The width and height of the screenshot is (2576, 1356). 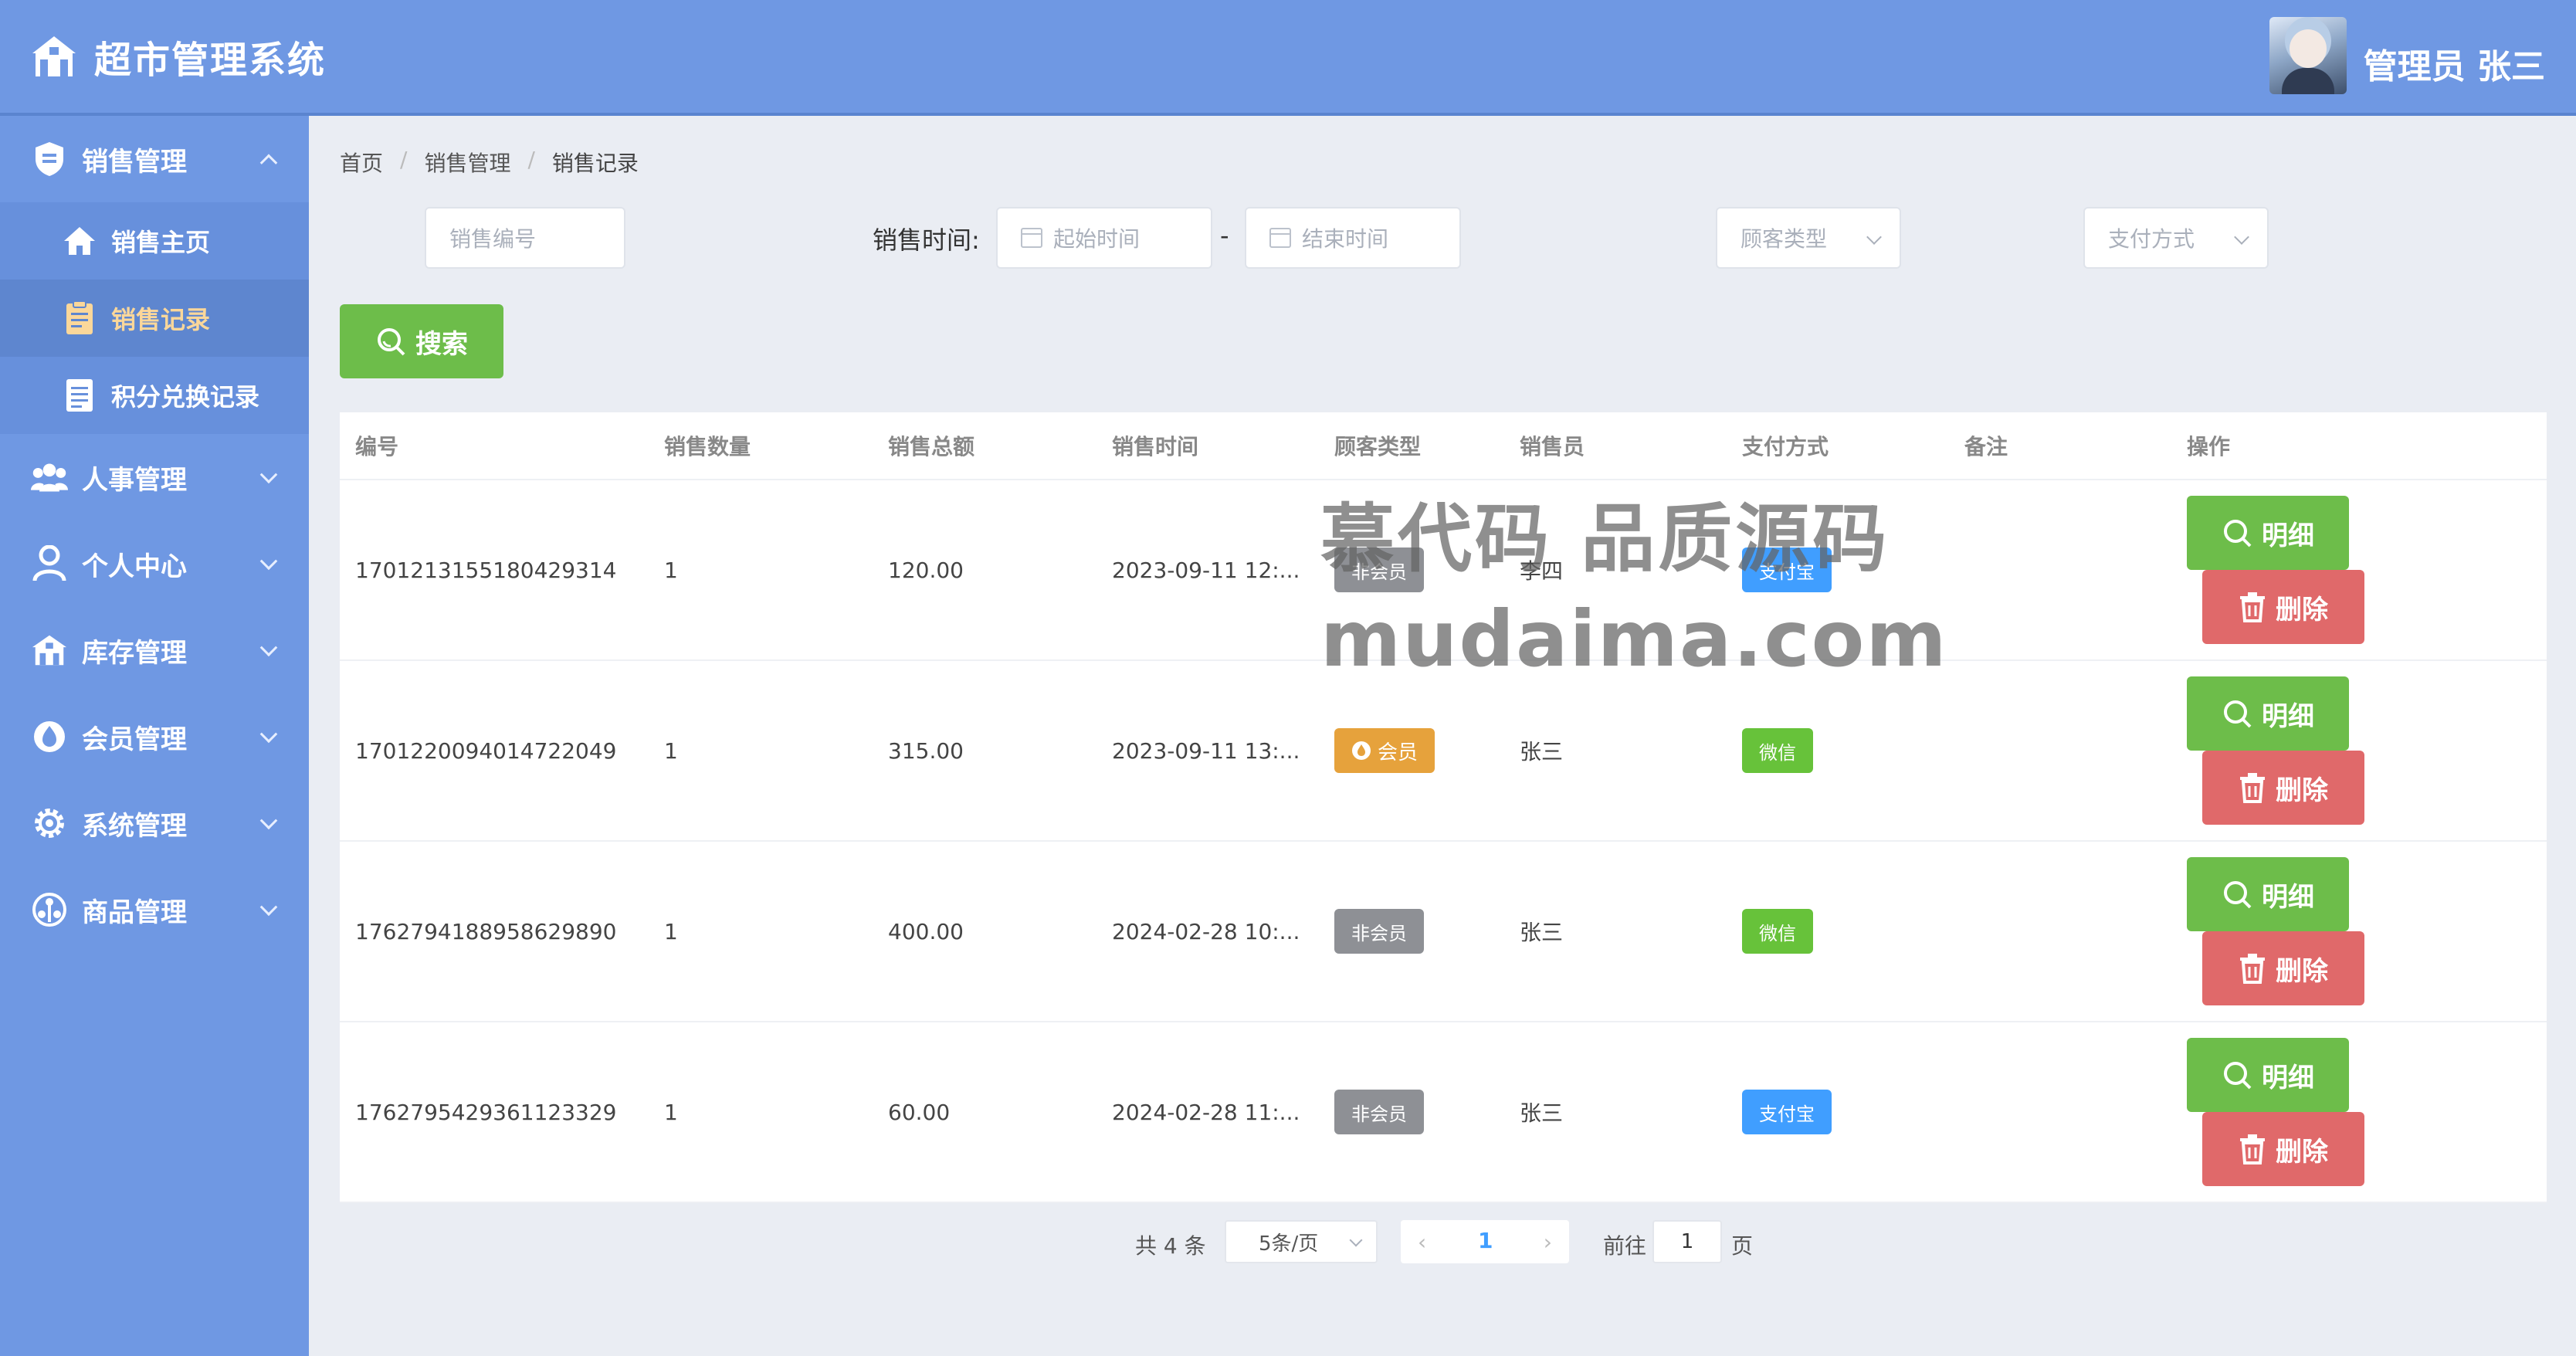 What do you see at coordinates (2252, 969) in the screenshot?
I see `trash-icon` at bounding box center [2252, 969].